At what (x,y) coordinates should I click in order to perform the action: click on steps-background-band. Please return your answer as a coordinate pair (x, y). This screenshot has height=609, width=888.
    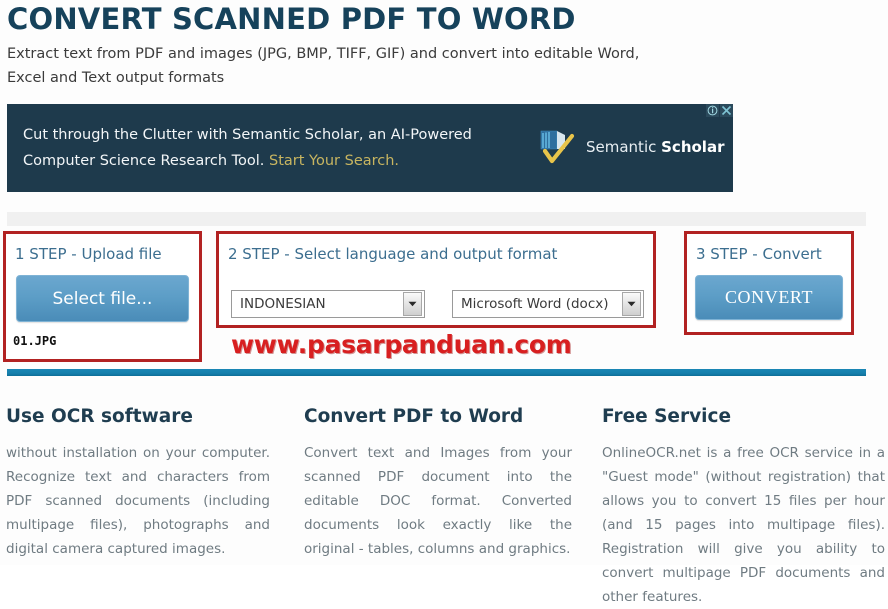
    Looking at the image, I should click on (436, 219).